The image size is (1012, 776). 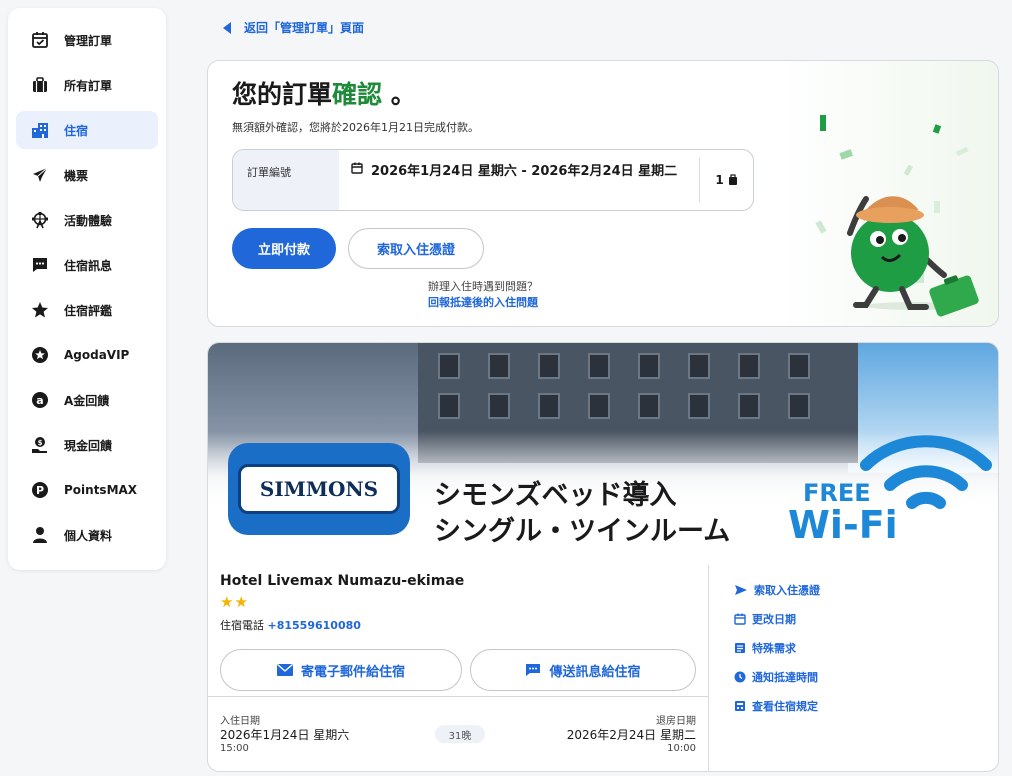 I want to click on sidebar-item-flights: 機票, so click(x=87, y=175).